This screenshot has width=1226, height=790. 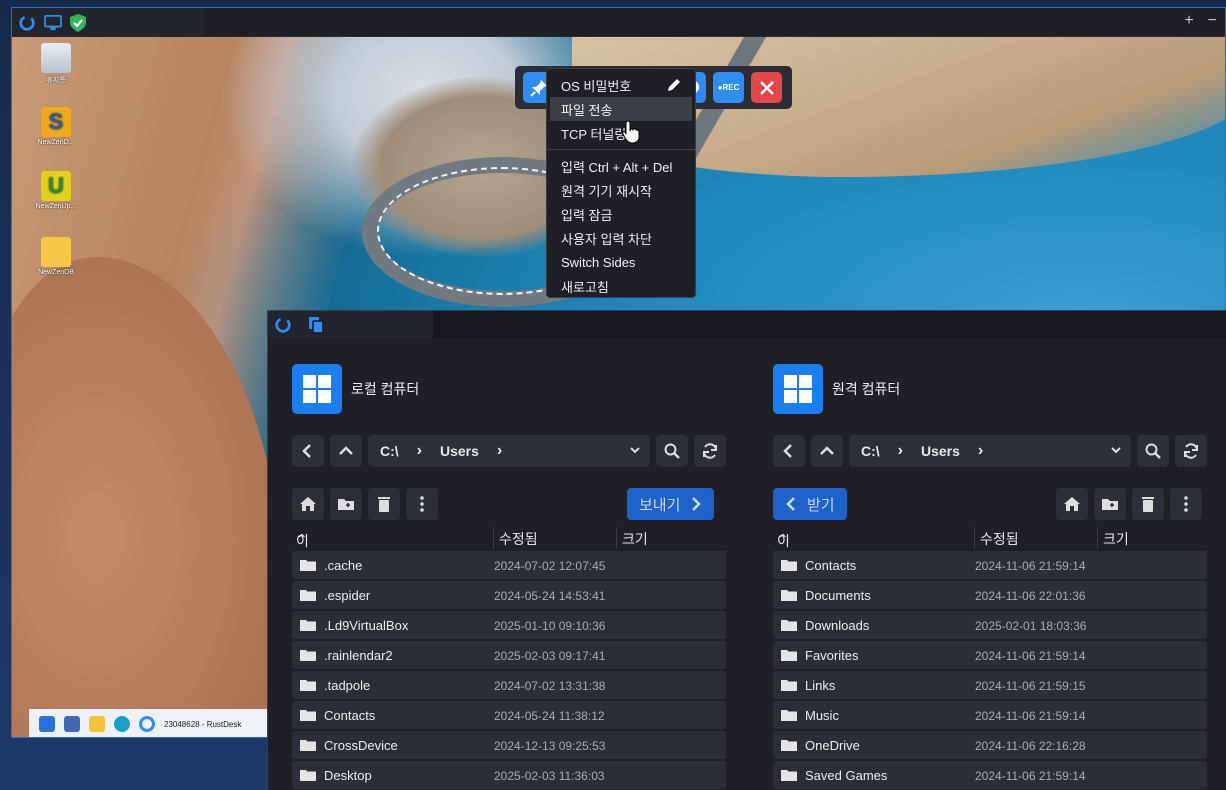 What do you see at coordinates (621, 133) in the screenshot?
I see `menu-item-tcp-tunneling: TCP 터널링` at bounding box center [621, 133].